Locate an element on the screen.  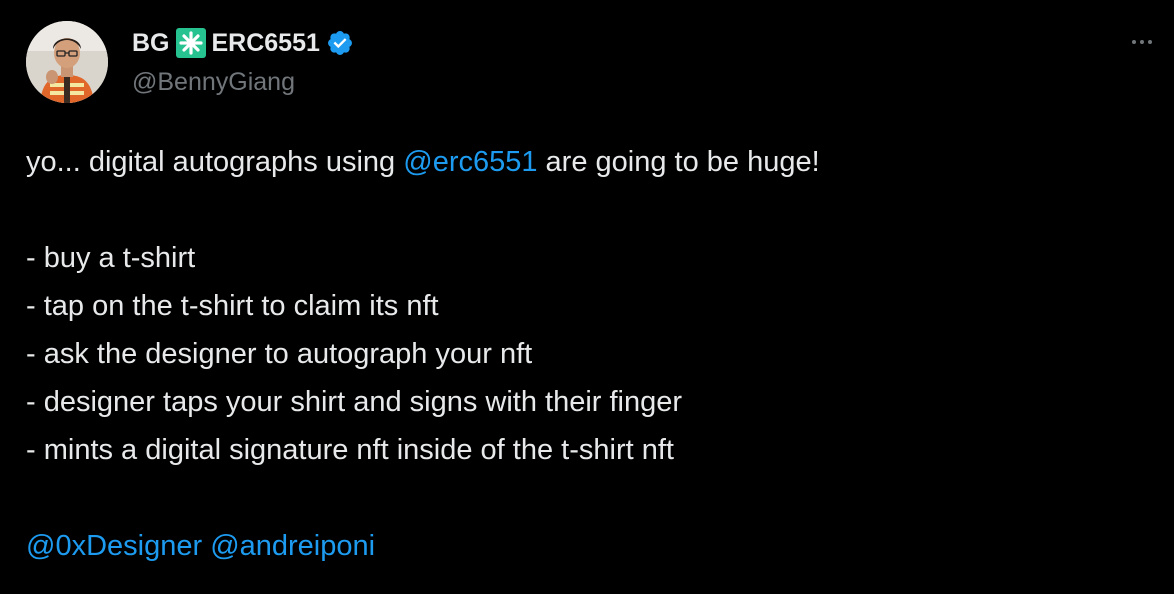
tweet-header: BG ERC6551 @BennyGiang is located at coordinates (243, 64).